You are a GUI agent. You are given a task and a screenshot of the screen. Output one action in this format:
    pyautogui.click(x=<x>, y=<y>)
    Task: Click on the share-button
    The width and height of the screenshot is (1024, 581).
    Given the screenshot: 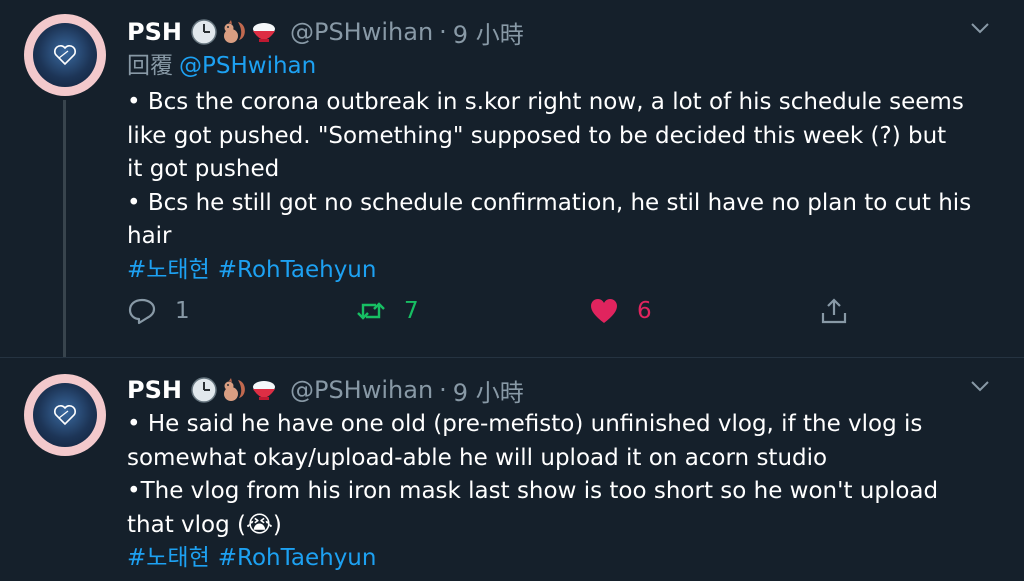 What is the action you would take?
    pyautogui.click(x=843, y=311)
    